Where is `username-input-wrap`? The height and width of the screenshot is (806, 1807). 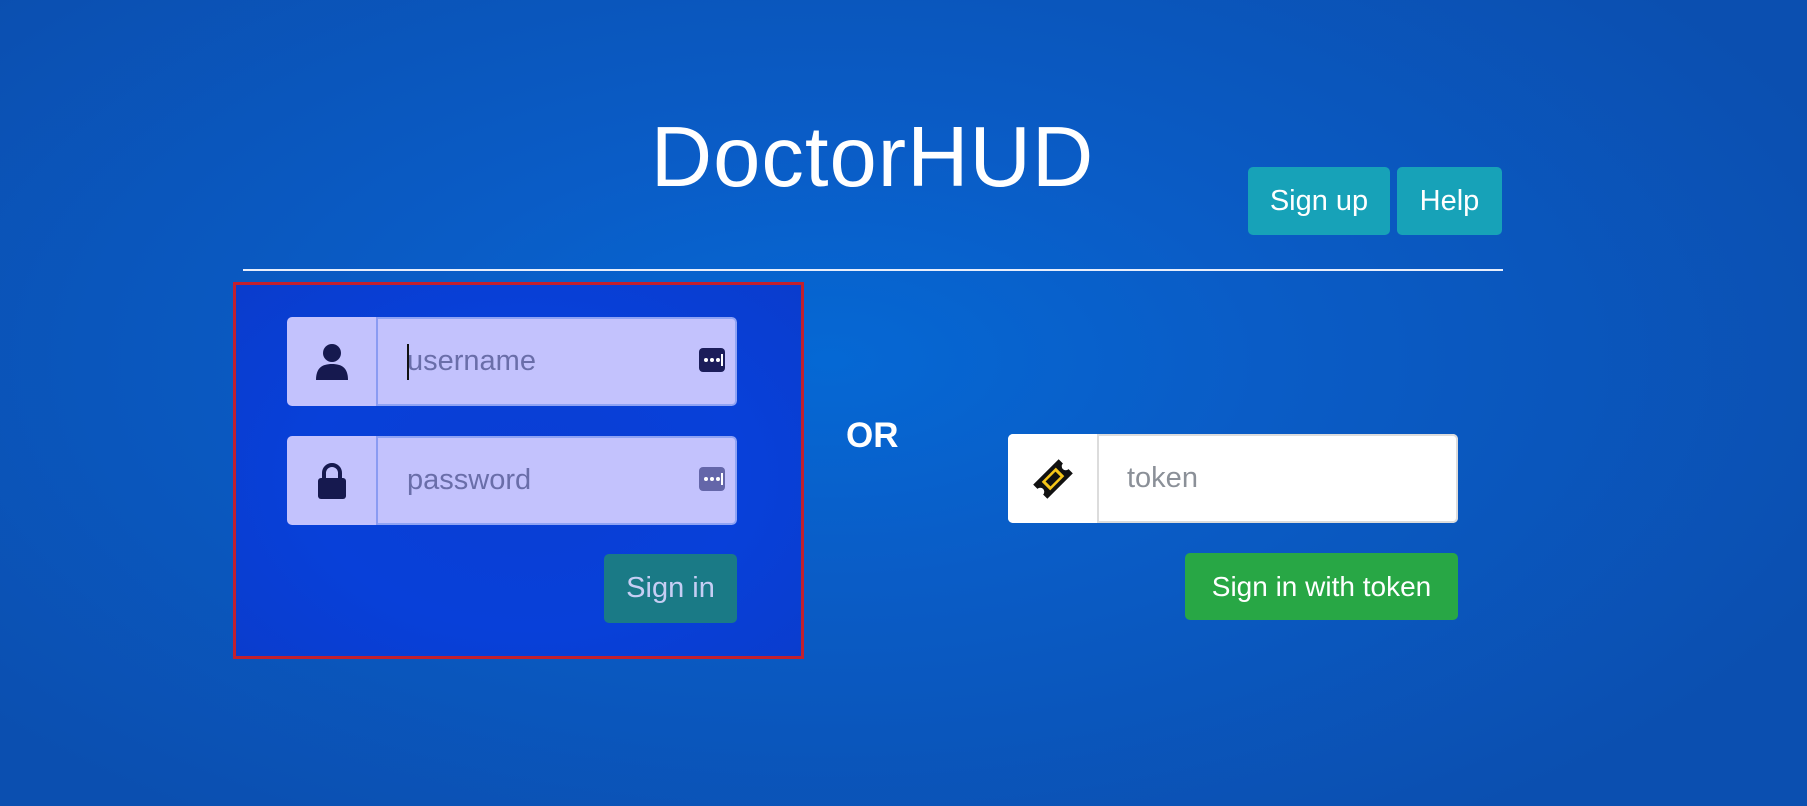 username-input-wrap is located at coordinates (557, 361).